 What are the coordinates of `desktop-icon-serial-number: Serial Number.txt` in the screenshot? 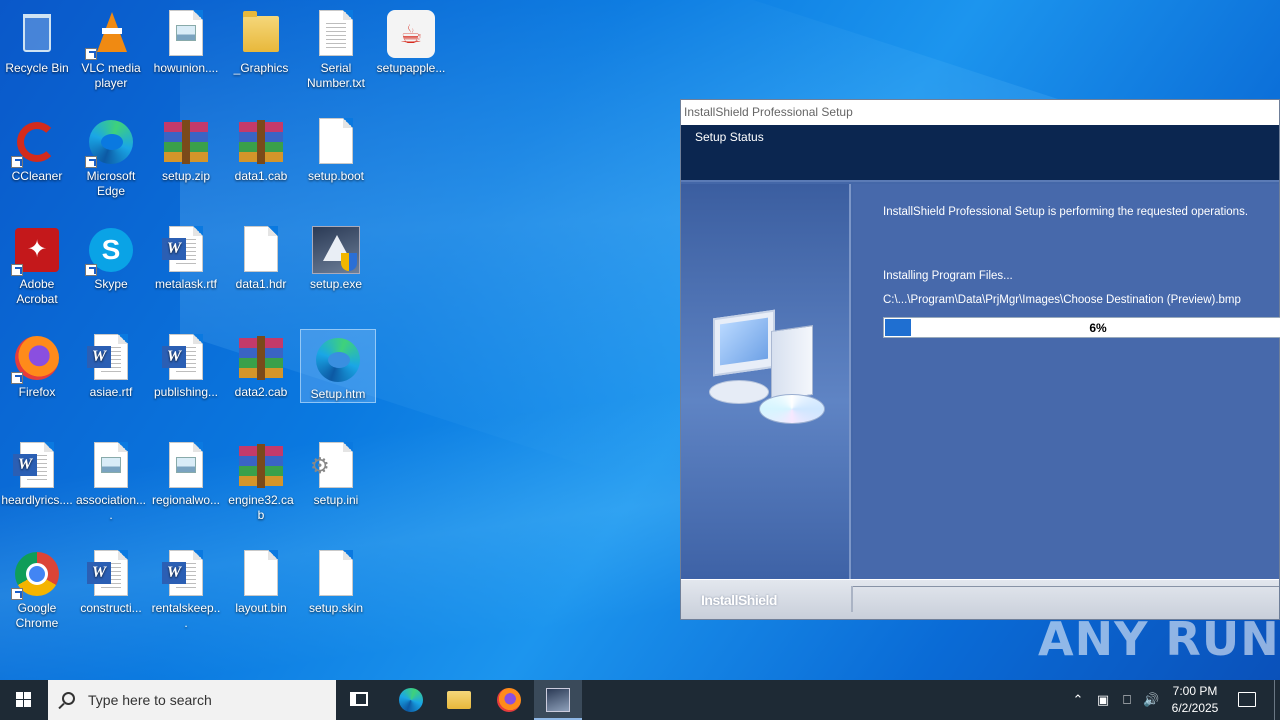 It's located at (336, 47).